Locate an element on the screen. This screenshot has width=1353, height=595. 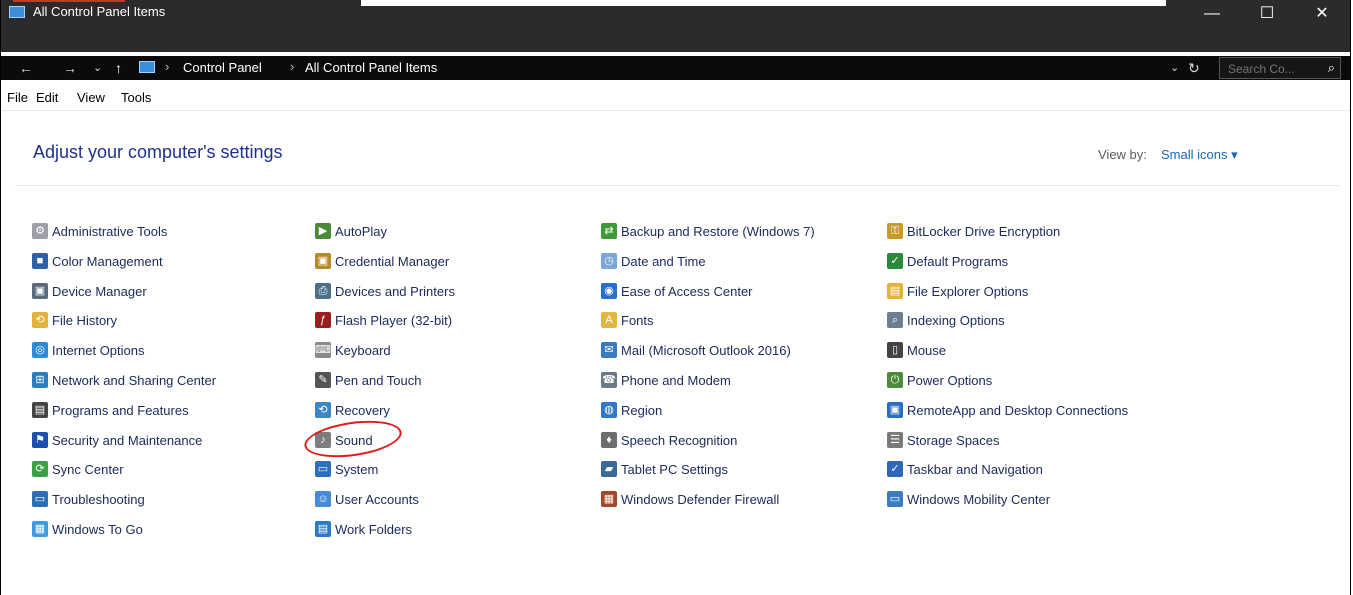
divider is located at coordinates (677, 185).